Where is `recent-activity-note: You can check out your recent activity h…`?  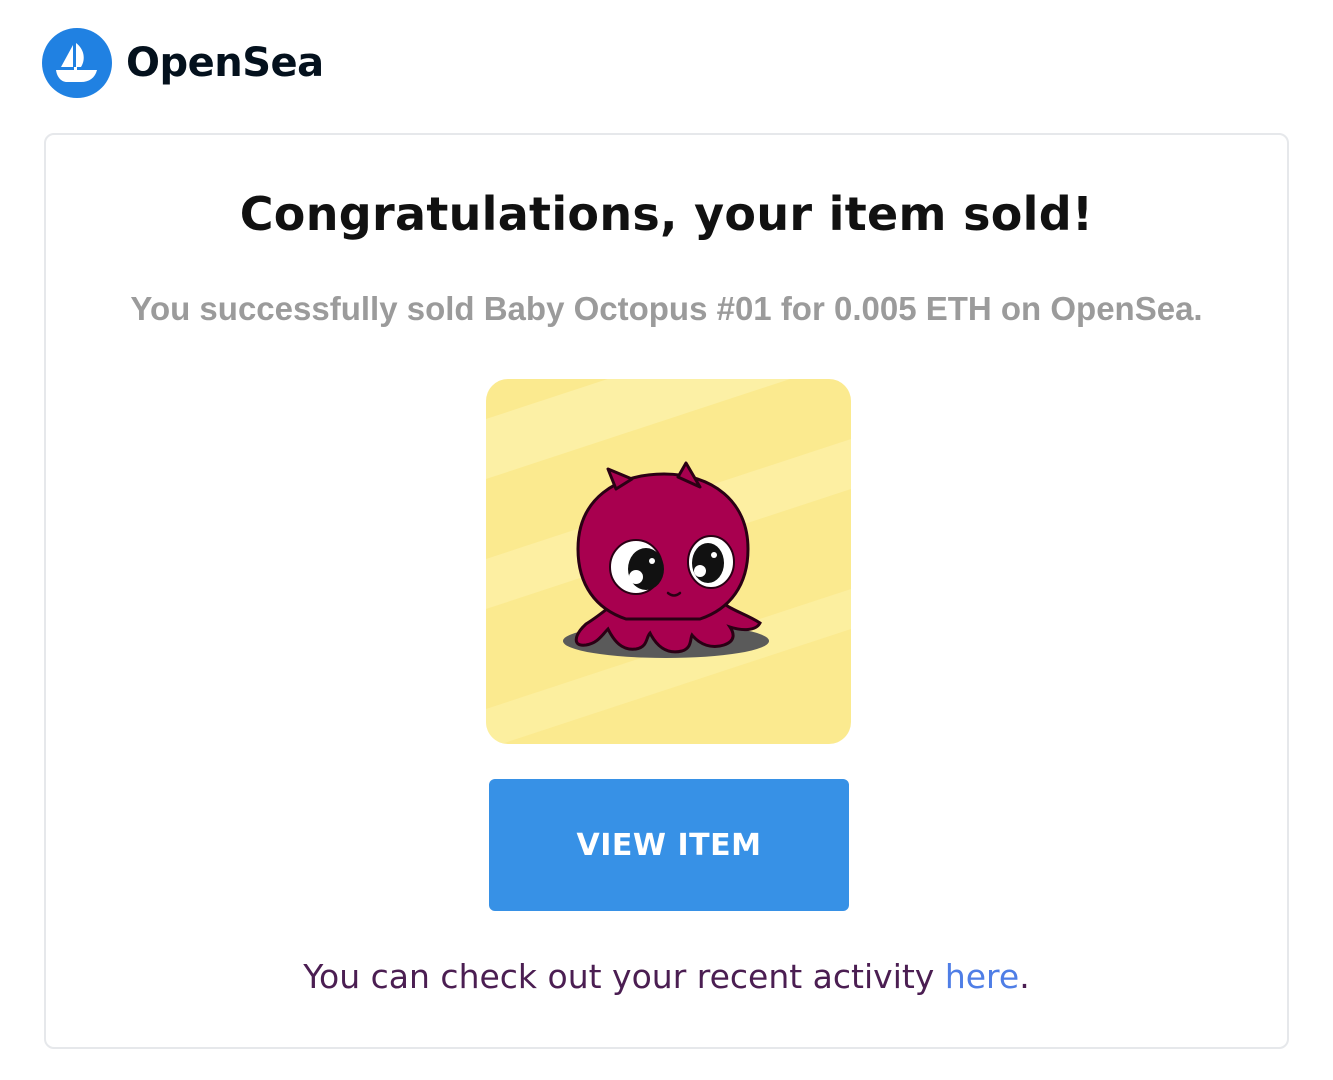 recent-activity-note: You can check out your recent activity h… is located at coordinates (666, 976).